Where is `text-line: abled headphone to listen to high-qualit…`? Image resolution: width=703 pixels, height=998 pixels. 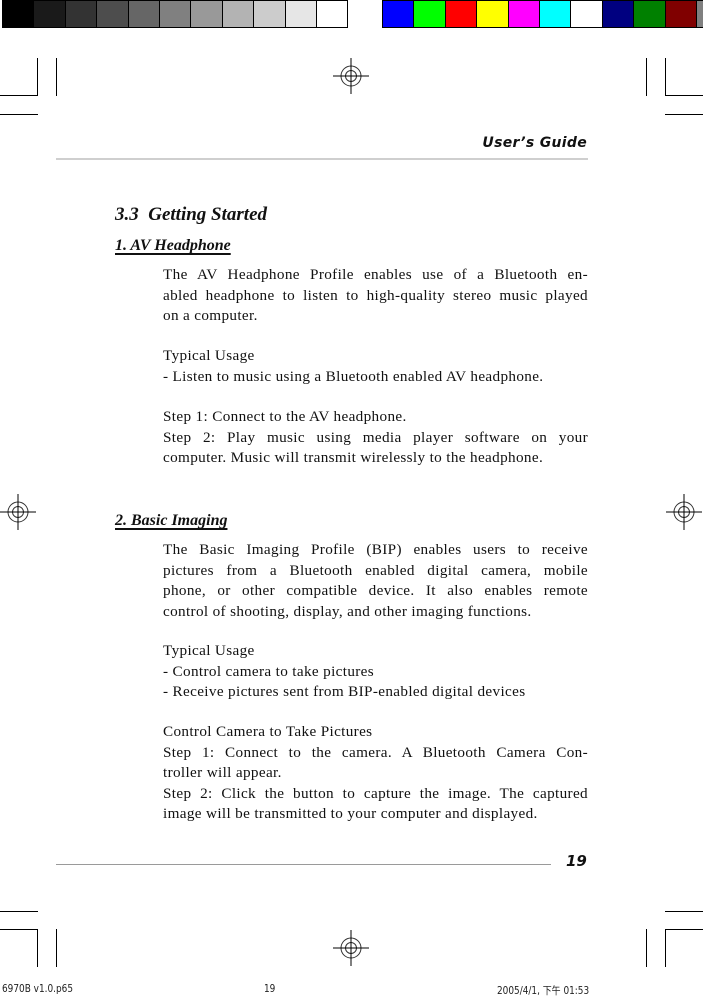 text-line: abled headphone to listen to high-qualit… is located at coordinates (375, 295).